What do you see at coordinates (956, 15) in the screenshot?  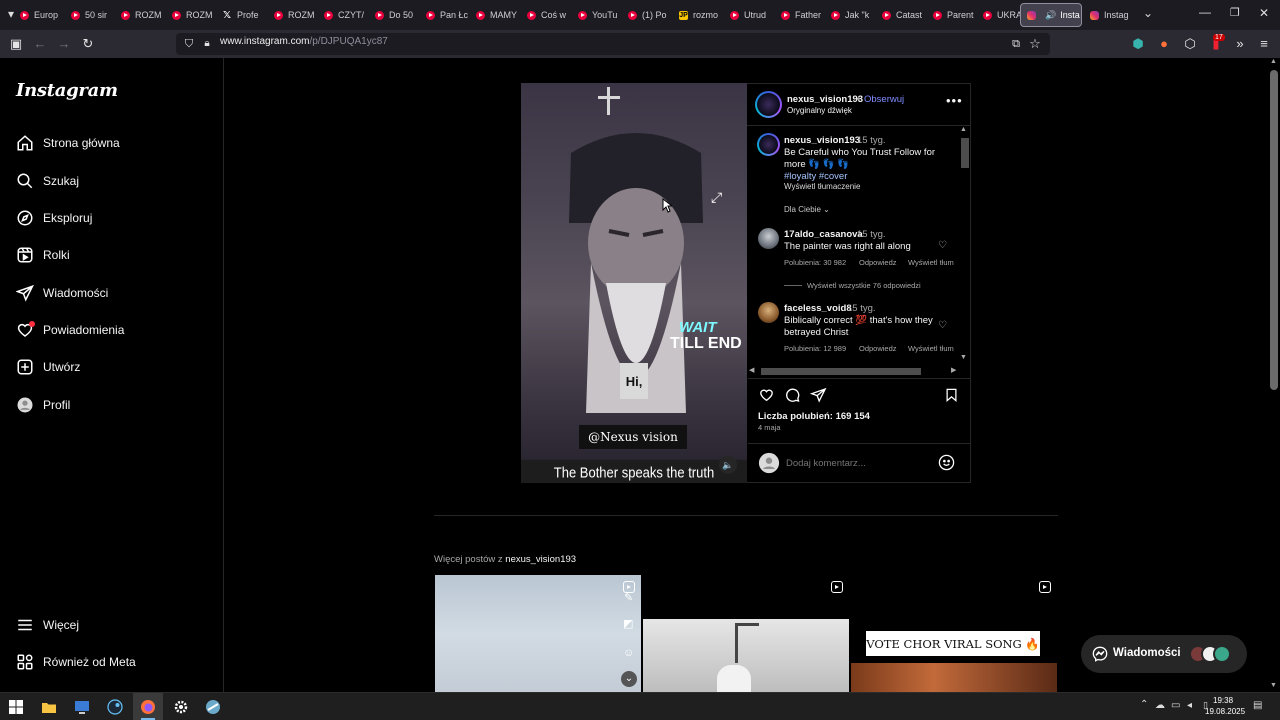 I see `browser-tab: Parent` at bounding box center [956, 15].